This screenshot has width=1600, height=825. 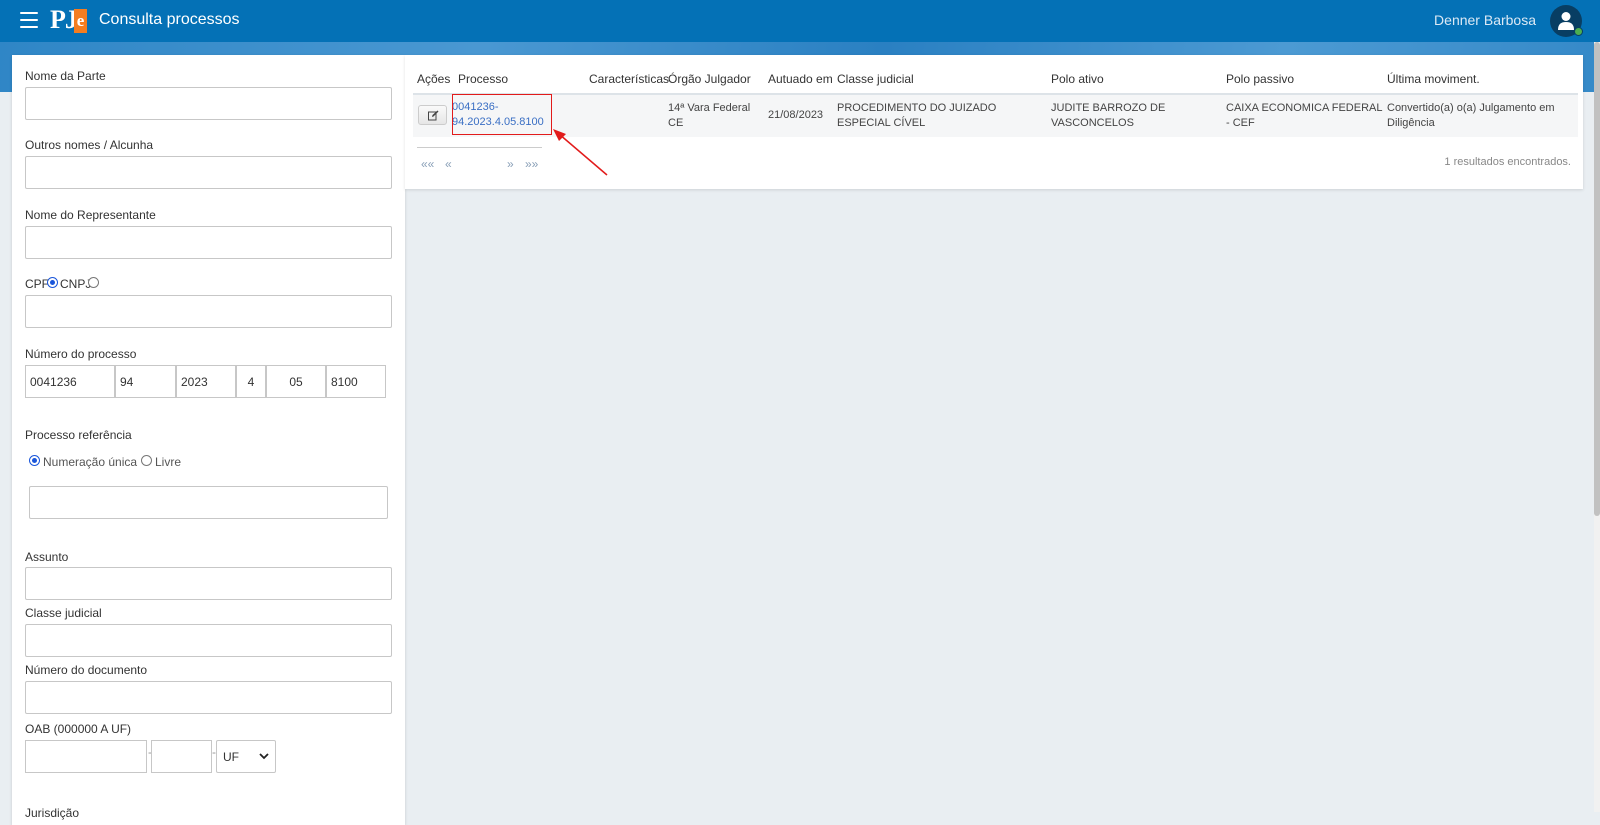 I want to click on highlight-box, so click(x=502, y=114).